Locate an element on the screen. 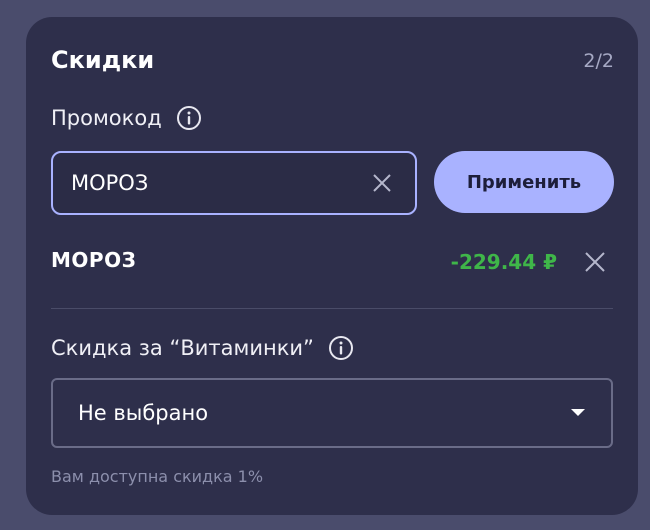 Image resolution: width=650 pixels, height=530 pixels. divider is located at coordinates (332, 308).